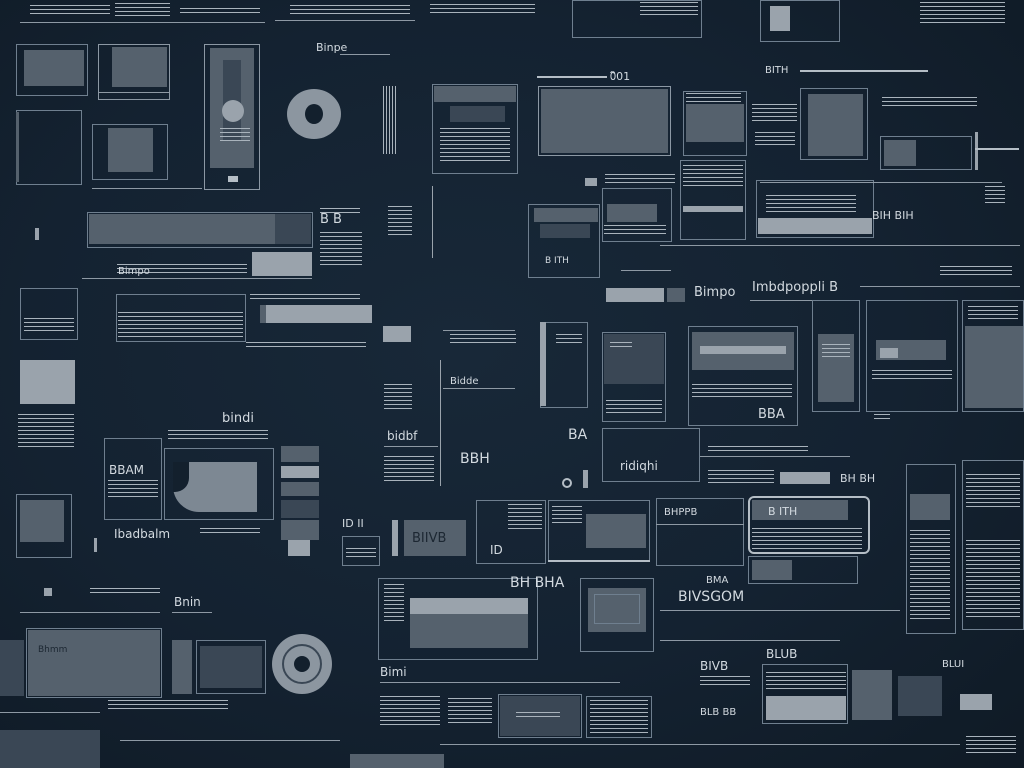 This screenshot has height=768, width=1024. I want to click on label-t11-small: Bimpo, so click(134, 271).